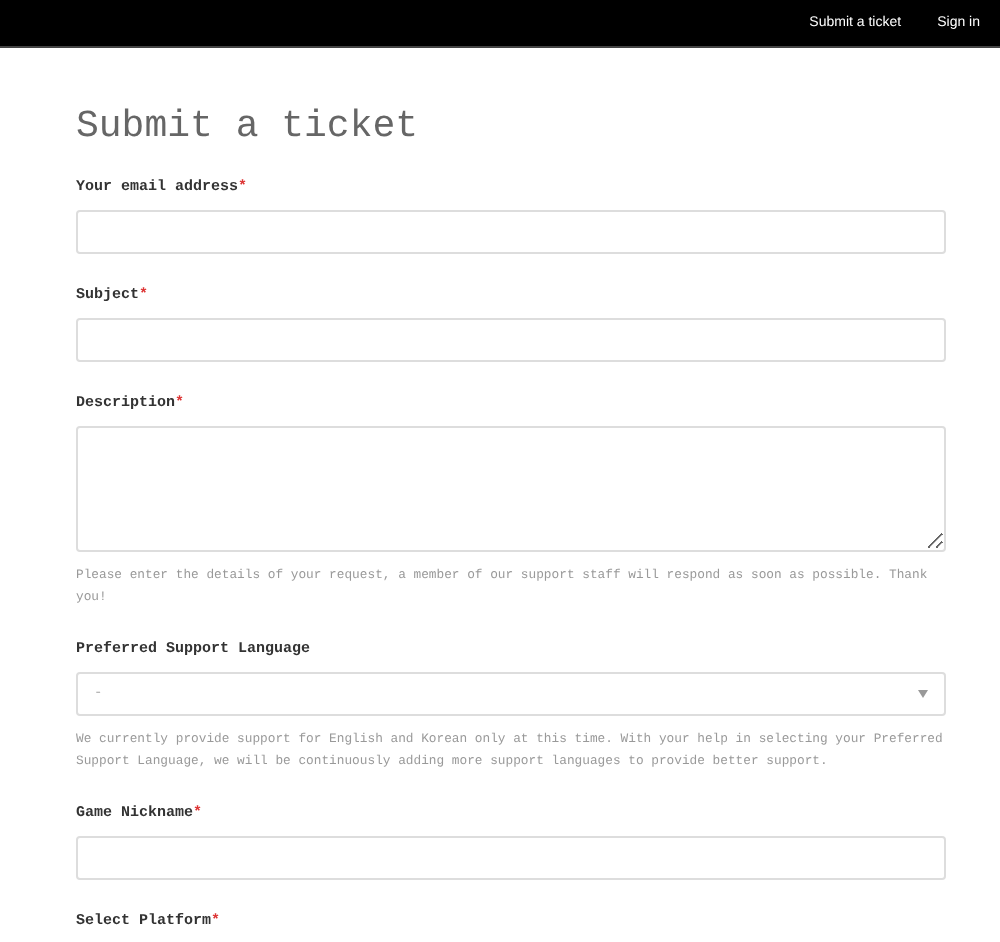 This screenshot has width=1000, height=942. What do you see at coordinates (511, 489) in the screenshot?
I see `description-field` at bounding box center [511, 489].